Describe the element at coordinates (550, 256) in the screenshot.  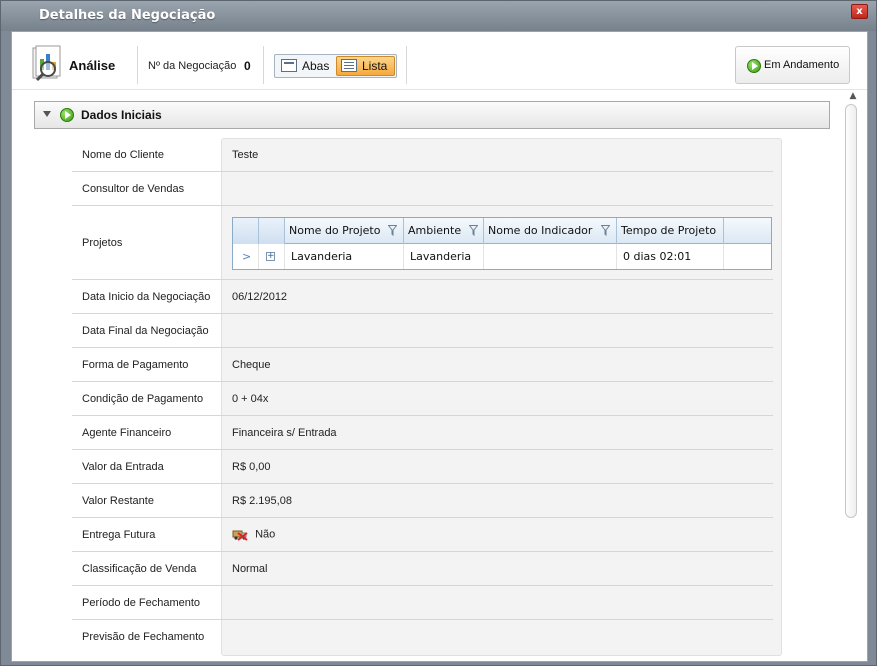
I see `table-cell` at that location.